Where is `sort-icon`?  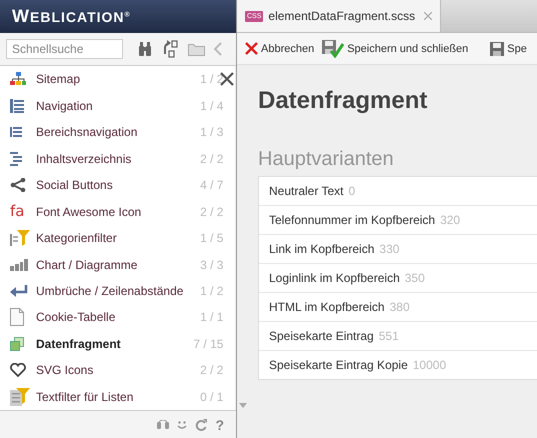 sort-icon is located at coordinates (170, 49).